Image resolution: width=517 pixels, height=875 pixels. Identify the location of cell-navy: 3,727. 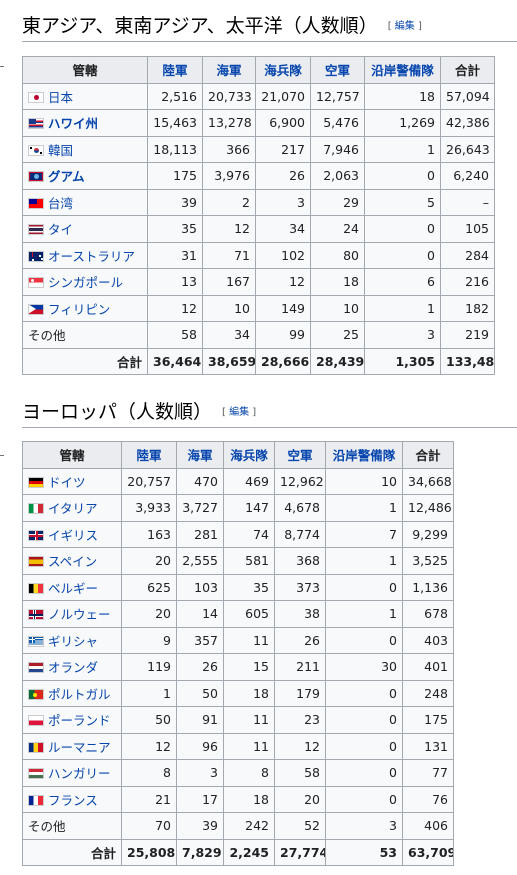
(200, 508).